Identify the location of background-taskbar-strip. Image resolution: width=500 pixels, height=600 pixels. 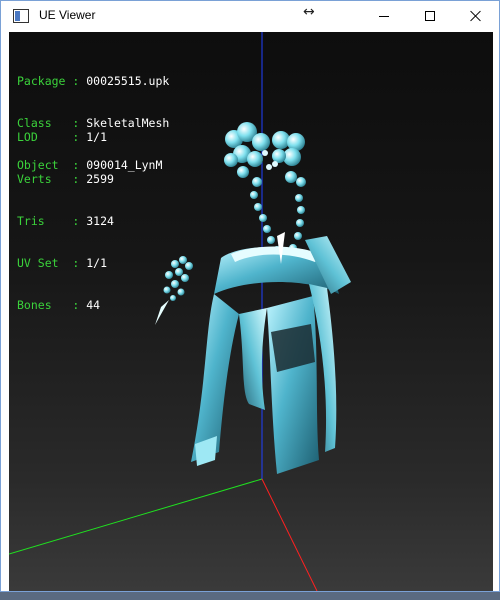
(250, 596).